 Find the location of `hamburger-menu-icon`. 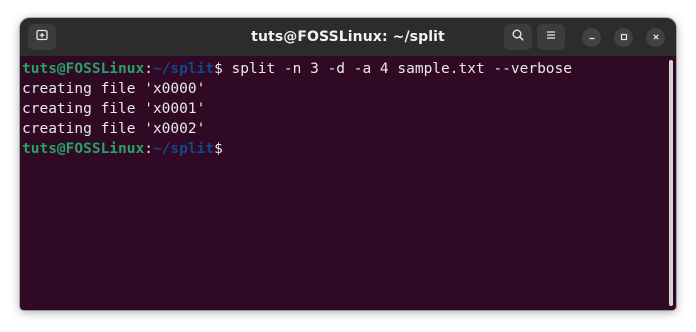

hamburger-menu-icon is located at coordinates (551, 37).